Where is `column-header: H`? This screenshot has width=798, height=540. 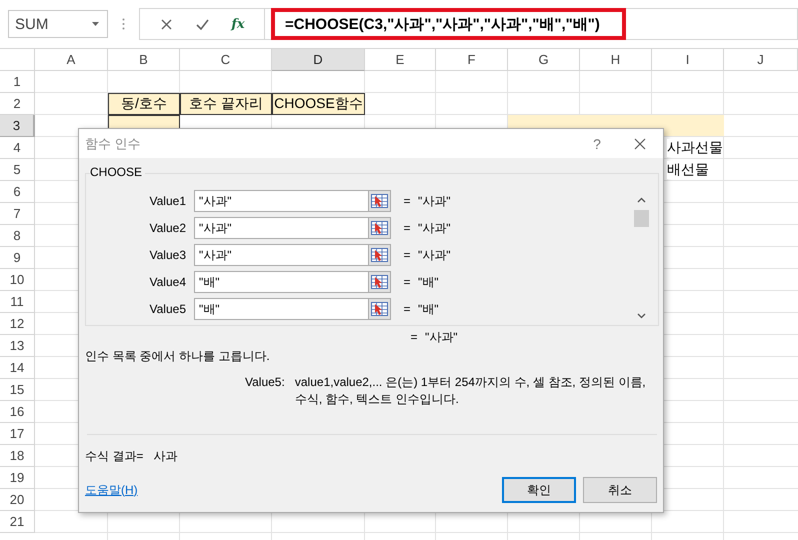
column-header: H is located at coordinates (616, 60).